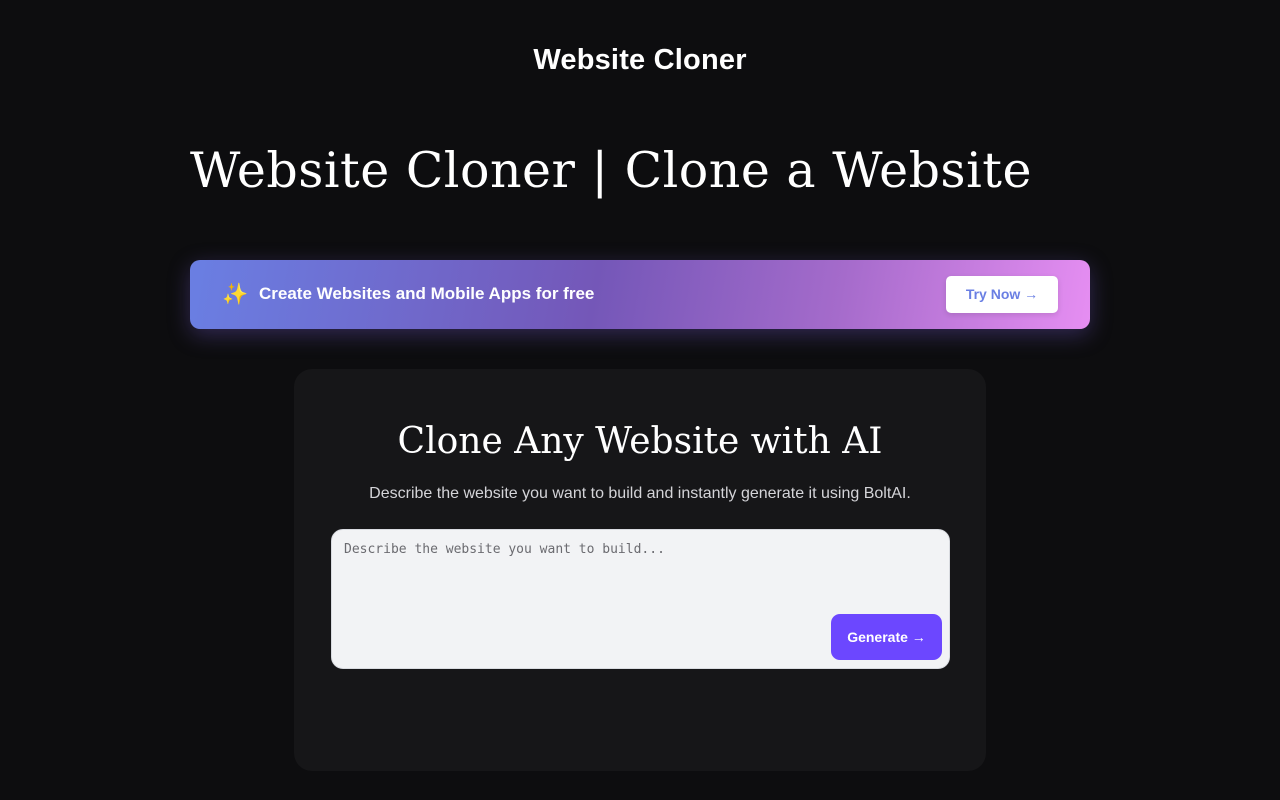  What do you see at coordinates (1002, 294) in the screenshot?
I see `try-now-button: Try Now →` at bounding box center [1002, 294].